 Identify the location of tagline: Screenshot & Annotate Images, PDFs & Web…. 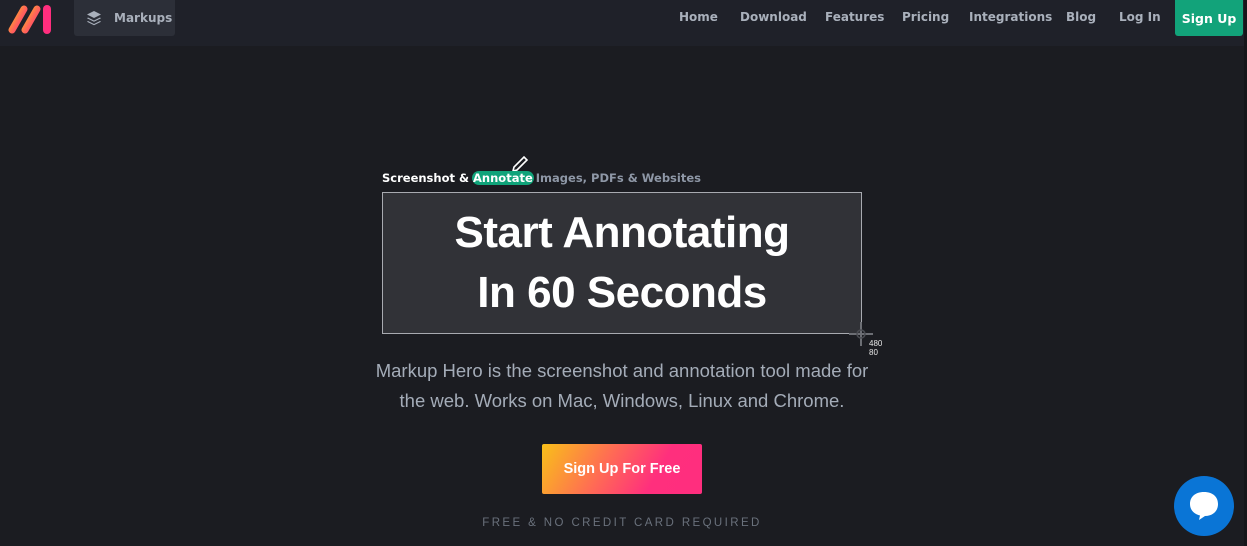
(541, 178).